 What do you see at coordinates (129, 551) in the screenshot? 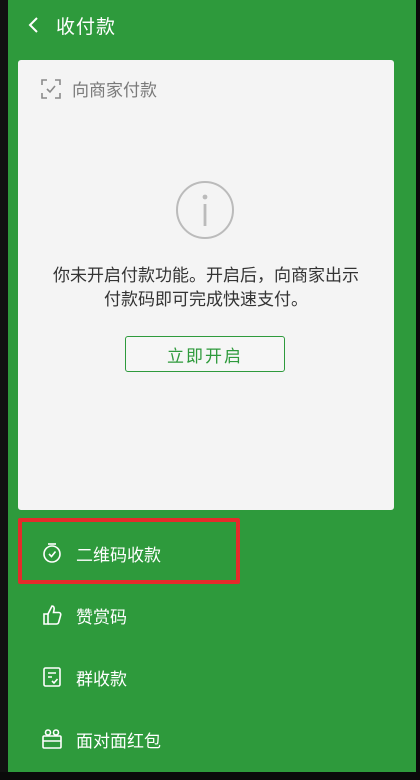
I see `highlight-box` at bounding box center [129, 551].